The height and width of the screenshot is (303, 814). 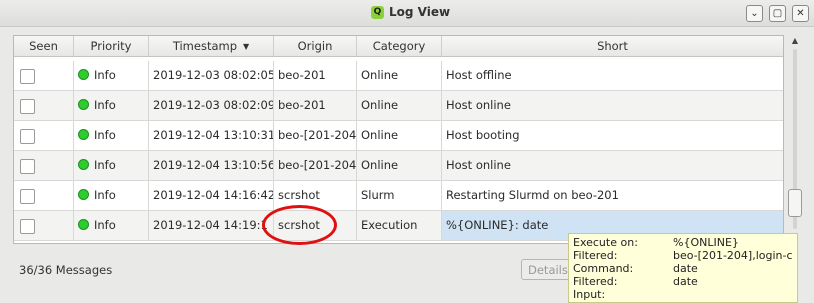 I want to click on scroll-thumb, so click(x=795, y=203).